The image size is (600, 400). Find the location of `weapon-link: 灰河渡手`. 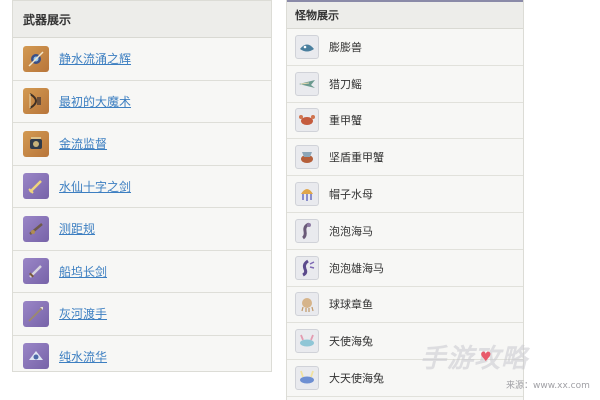

weapon-link: 灰河渡手 is located at coordinates (83, 313).